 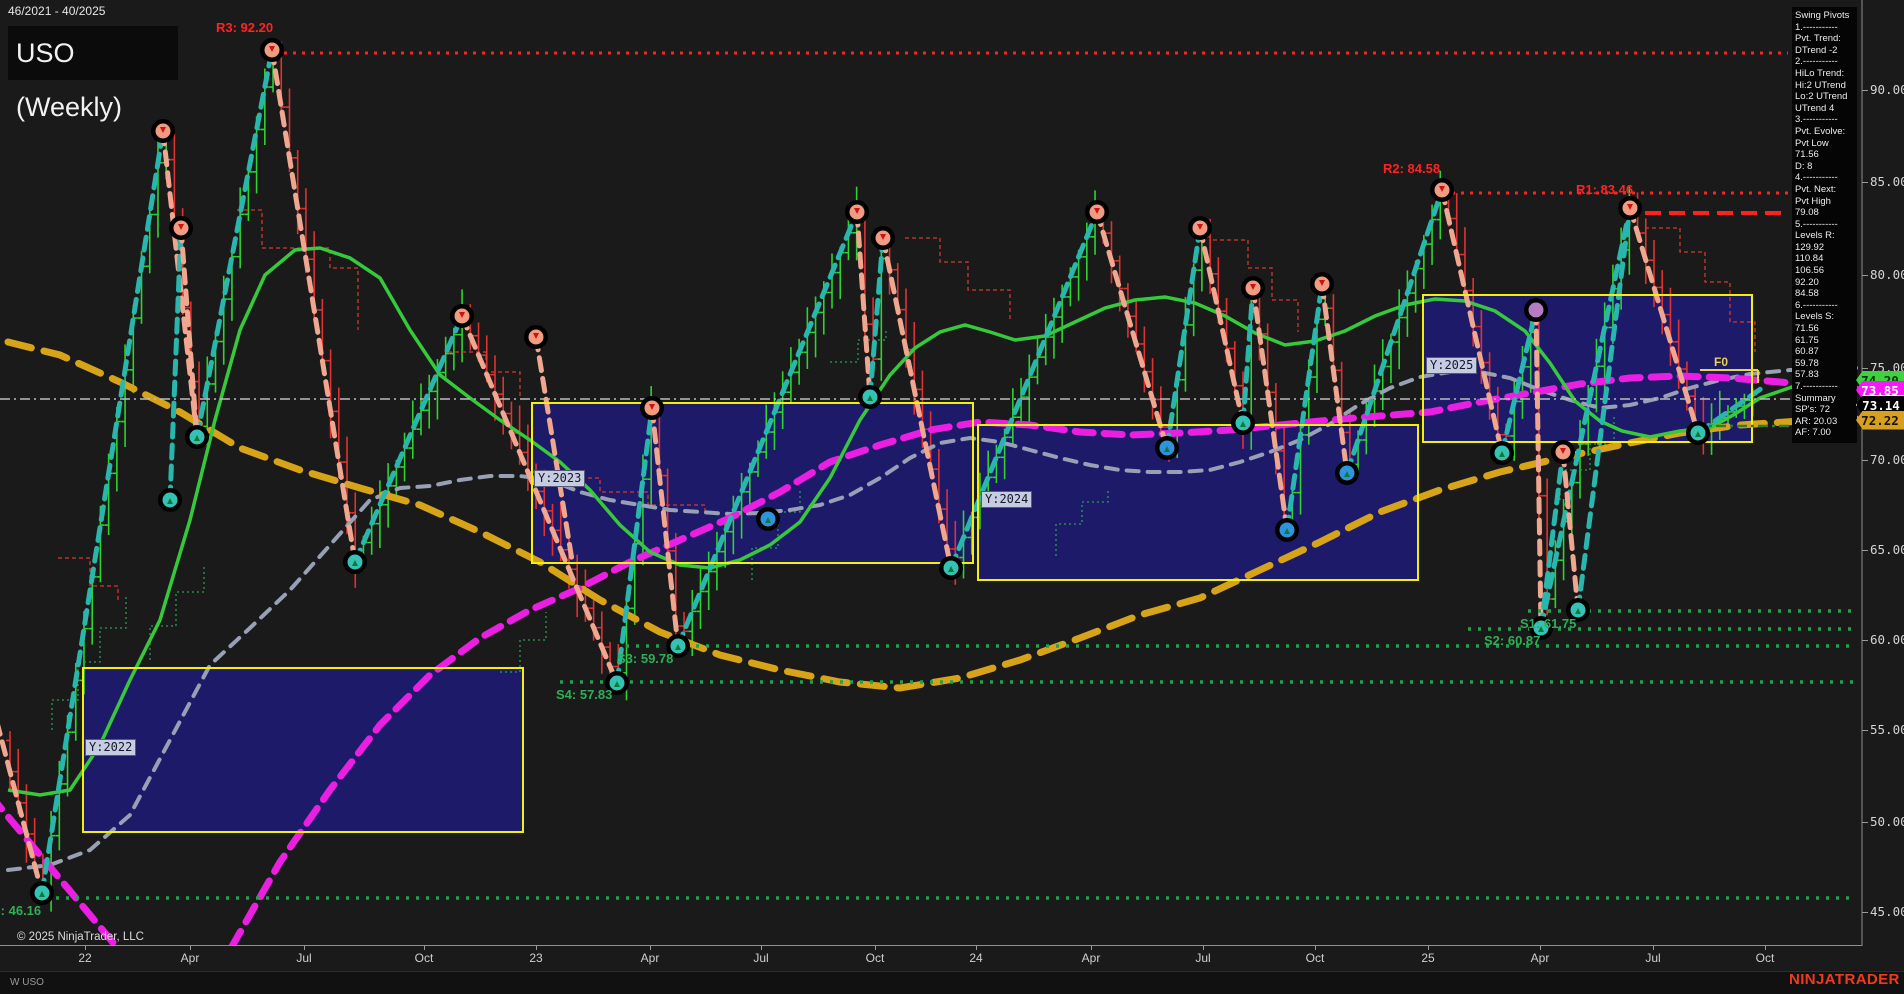 What do you see at coordinates (1428, 958) in the screenshot?
I see `time-tick-label: 25` at bounding box center [1428, 958].